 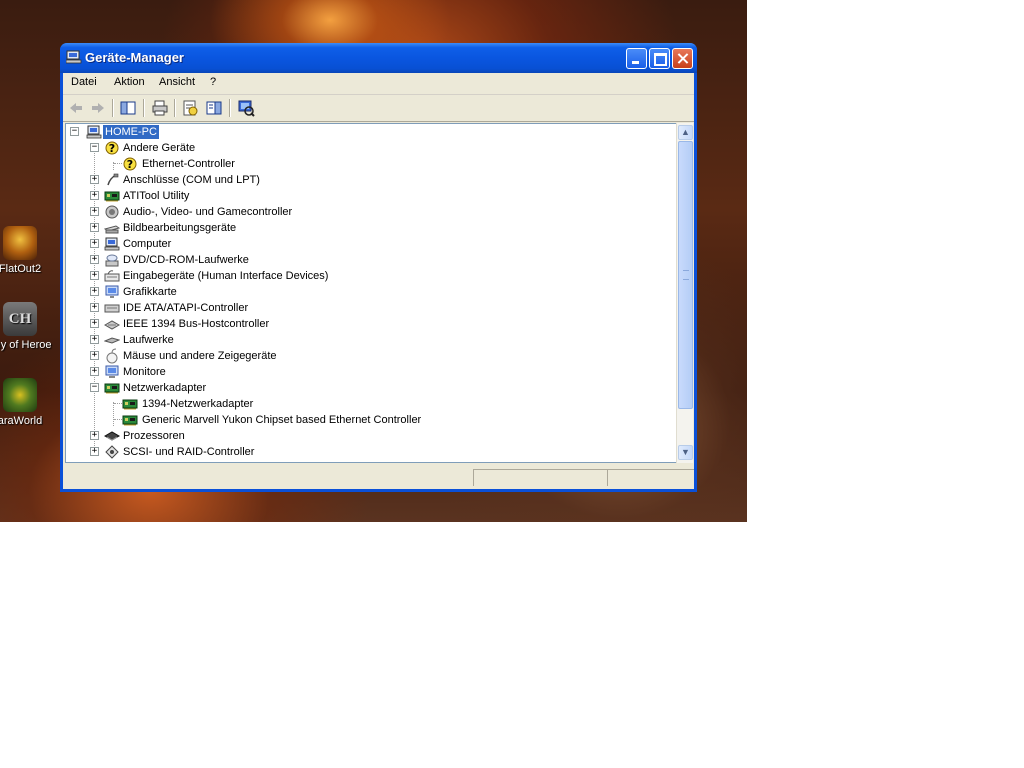 I want to click on tree-item-label: Prozessoren, so click(x=154, y=436).